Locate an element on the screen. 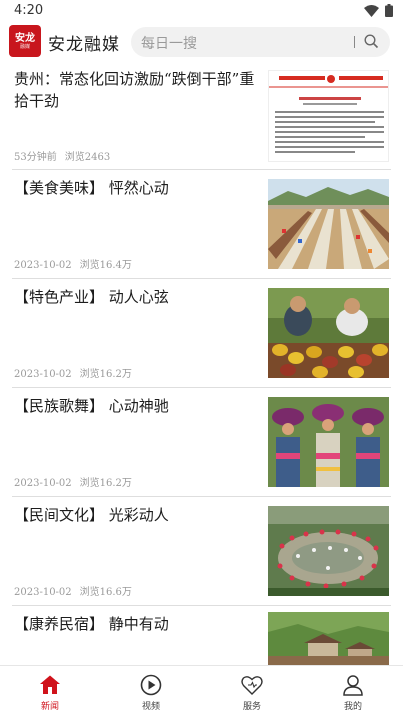 The height and width of the screenshot is (717, 403). tab-news: 新闻 is located at coordinates (50, 691).